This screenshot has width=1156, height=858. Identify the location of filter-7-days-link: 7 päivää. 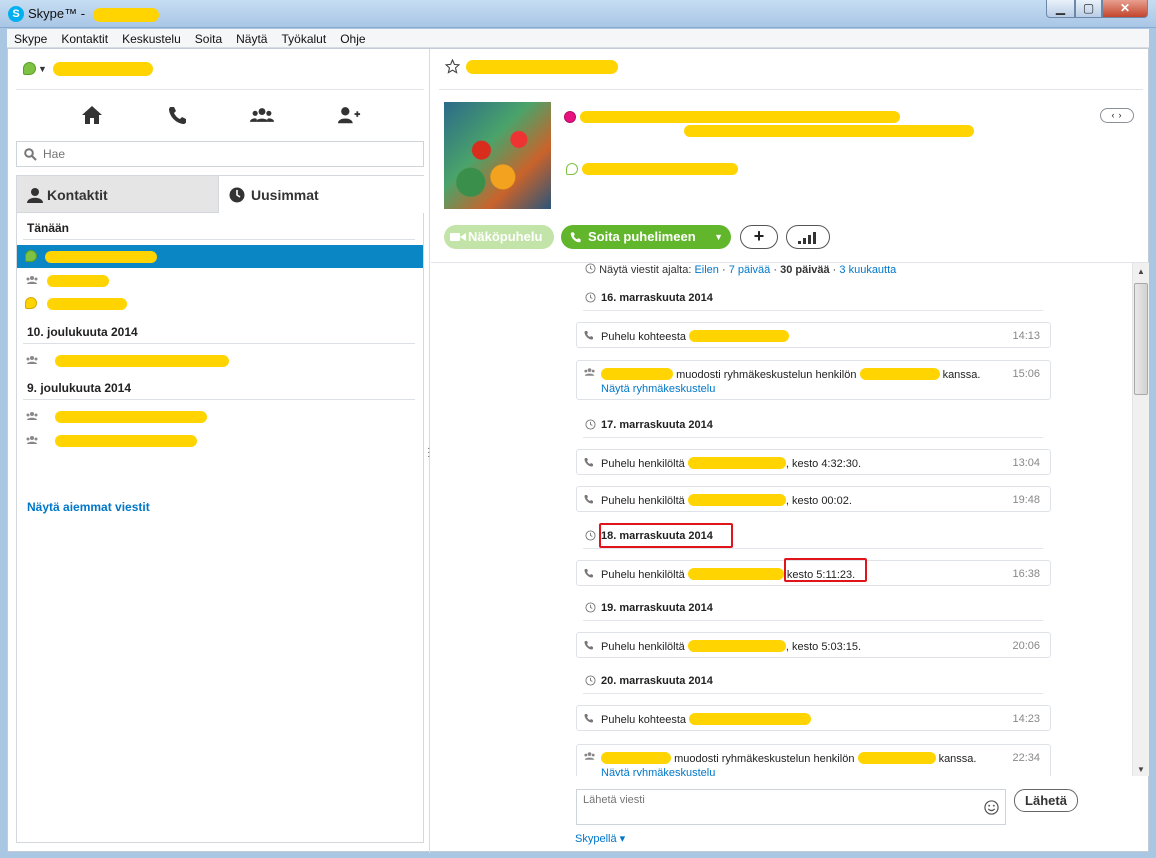
(750, 270).